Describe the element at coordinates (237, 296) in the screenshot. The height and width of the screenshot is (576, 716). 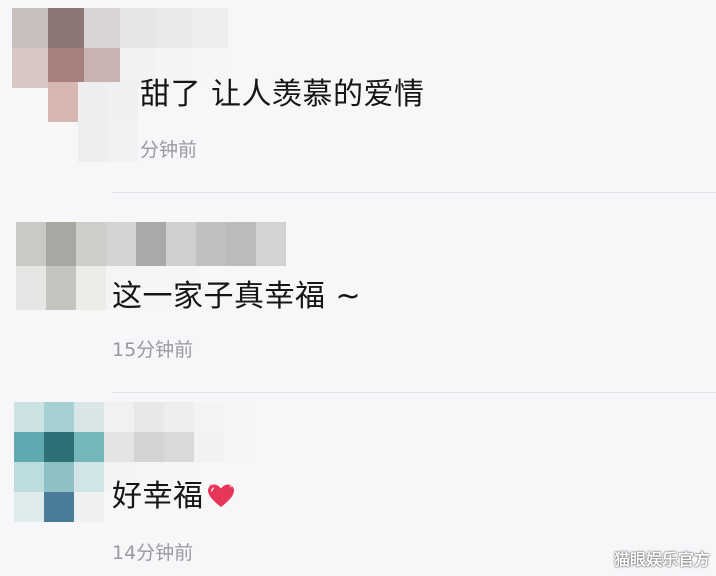
I see `comment-text: 这一家子真幸福 ~` at that location.